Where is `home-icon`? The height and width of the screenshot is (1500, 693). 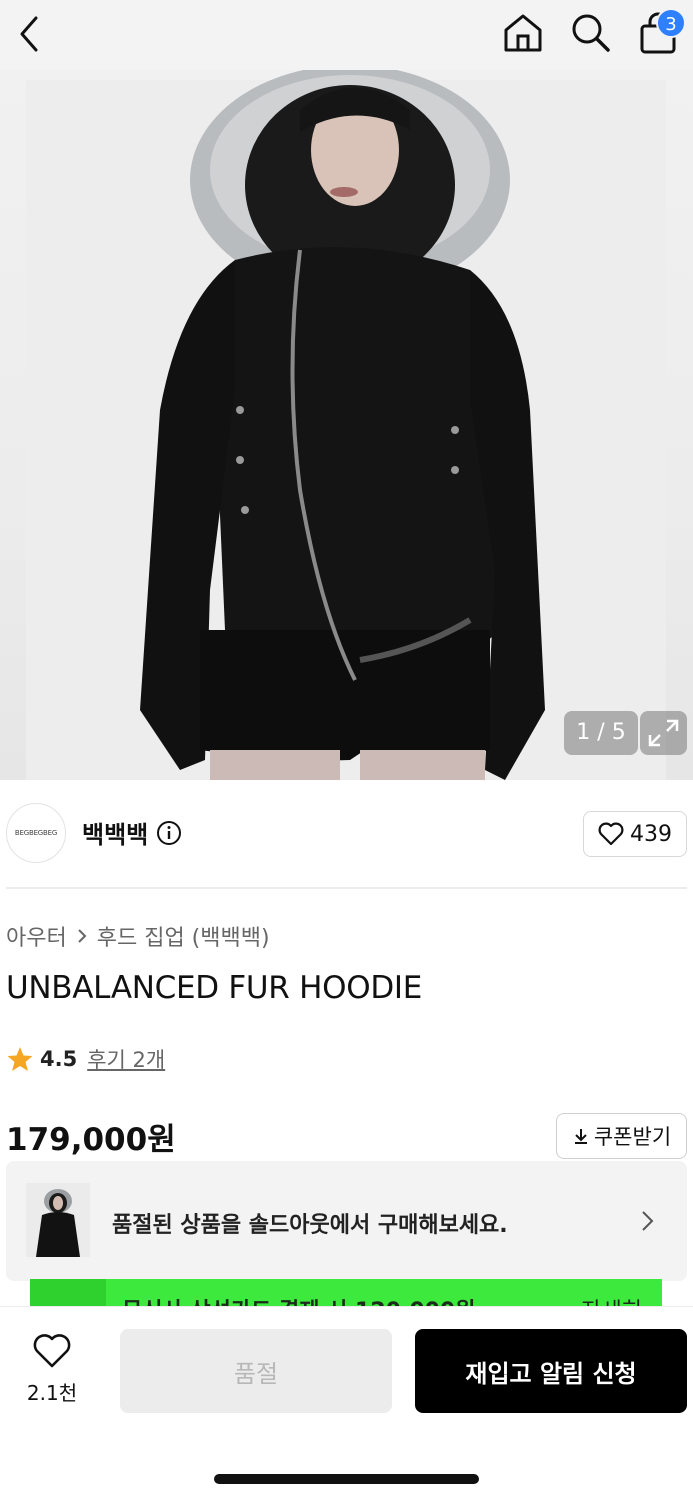 home-icon is located at coordinates (523, 33).